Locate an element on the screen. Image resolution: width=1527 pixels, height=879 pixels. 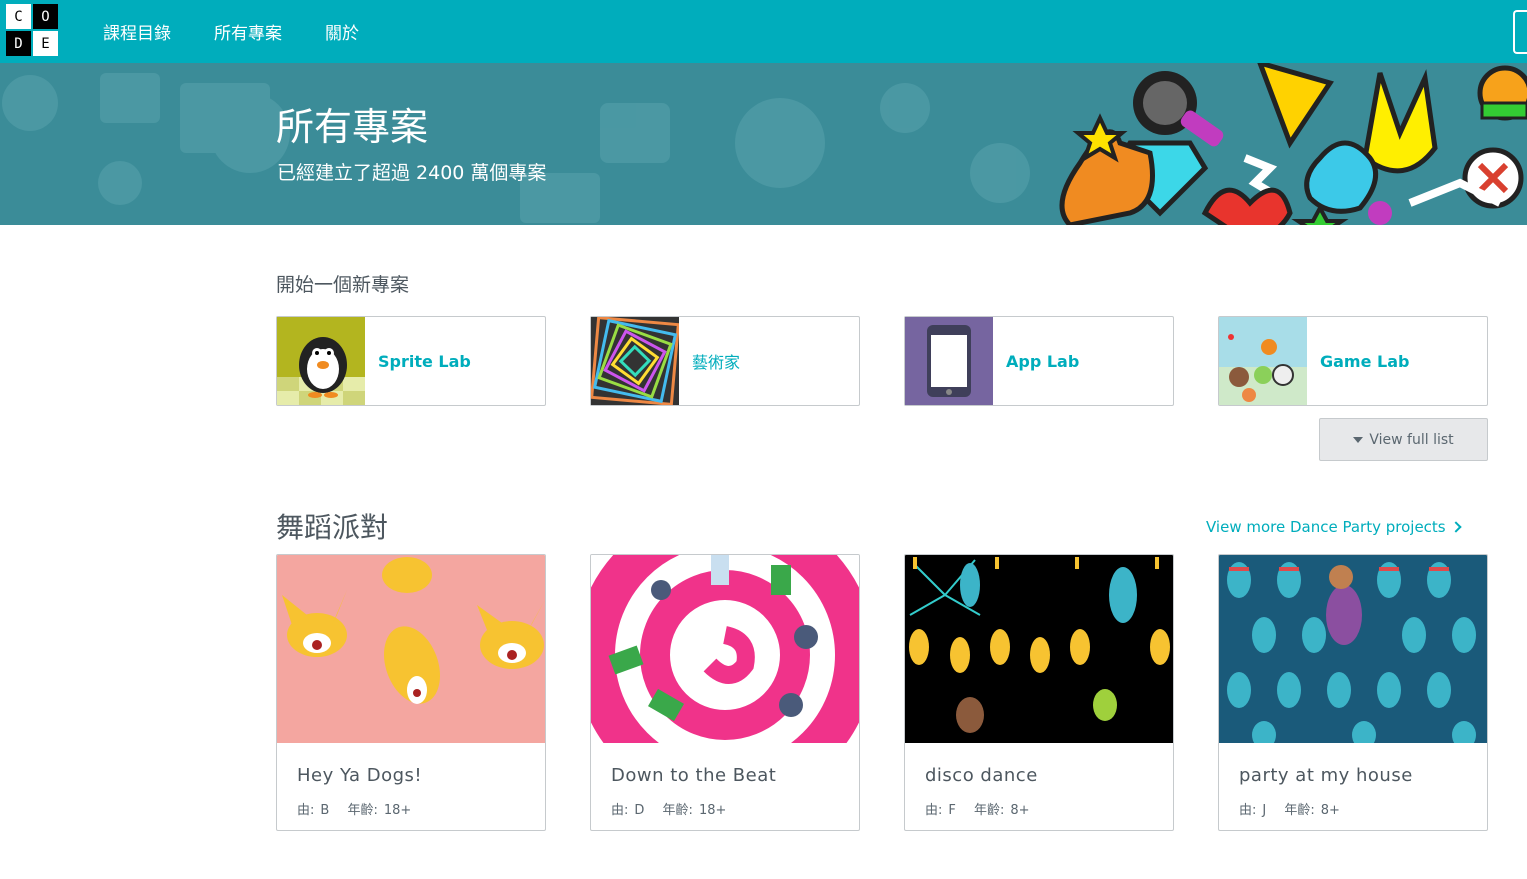
disco-dance-image is located at coordinates (1039, 649).